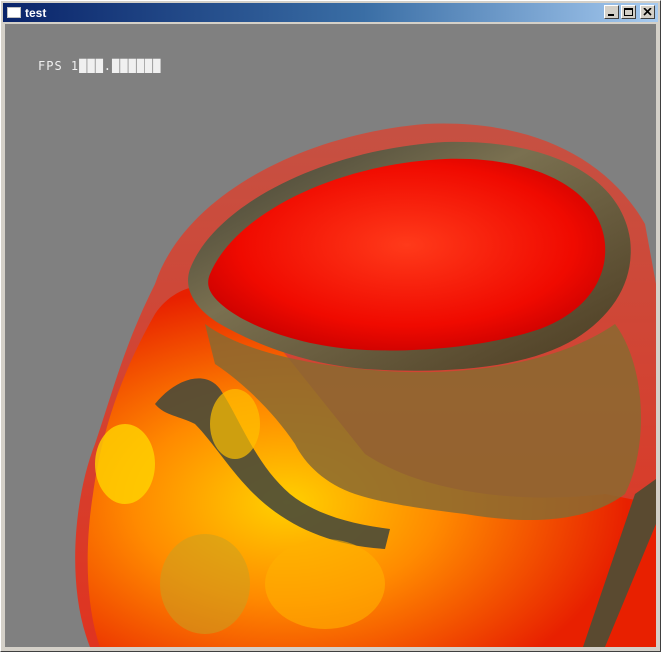  I want to click on jaw-highlight, so click(325, 584).